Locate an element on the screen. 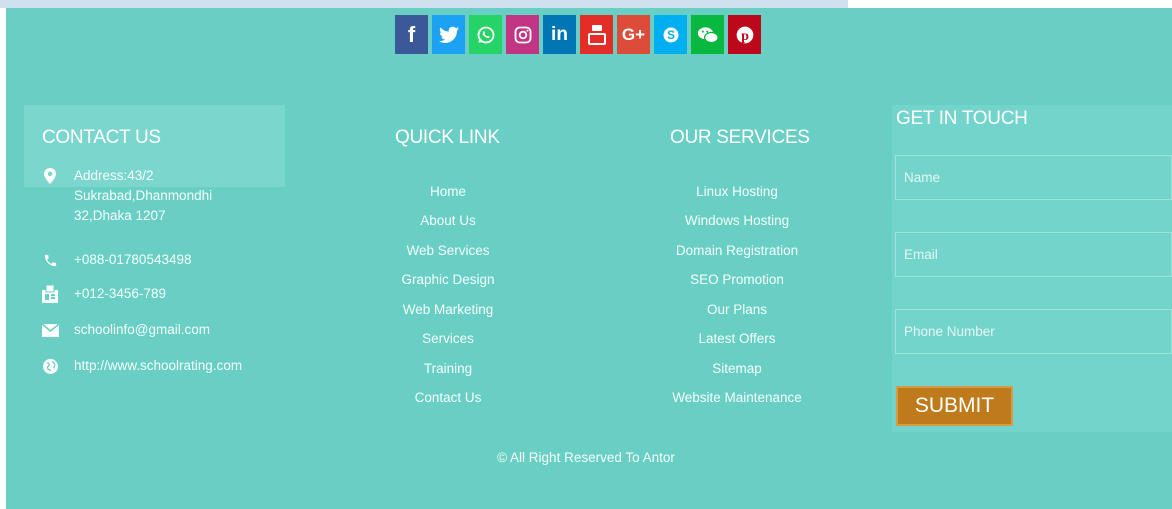 The height and width of the screenshot is (509, 1172). contact-fax: +012-3456-789 is located at coordinates (142, 294).